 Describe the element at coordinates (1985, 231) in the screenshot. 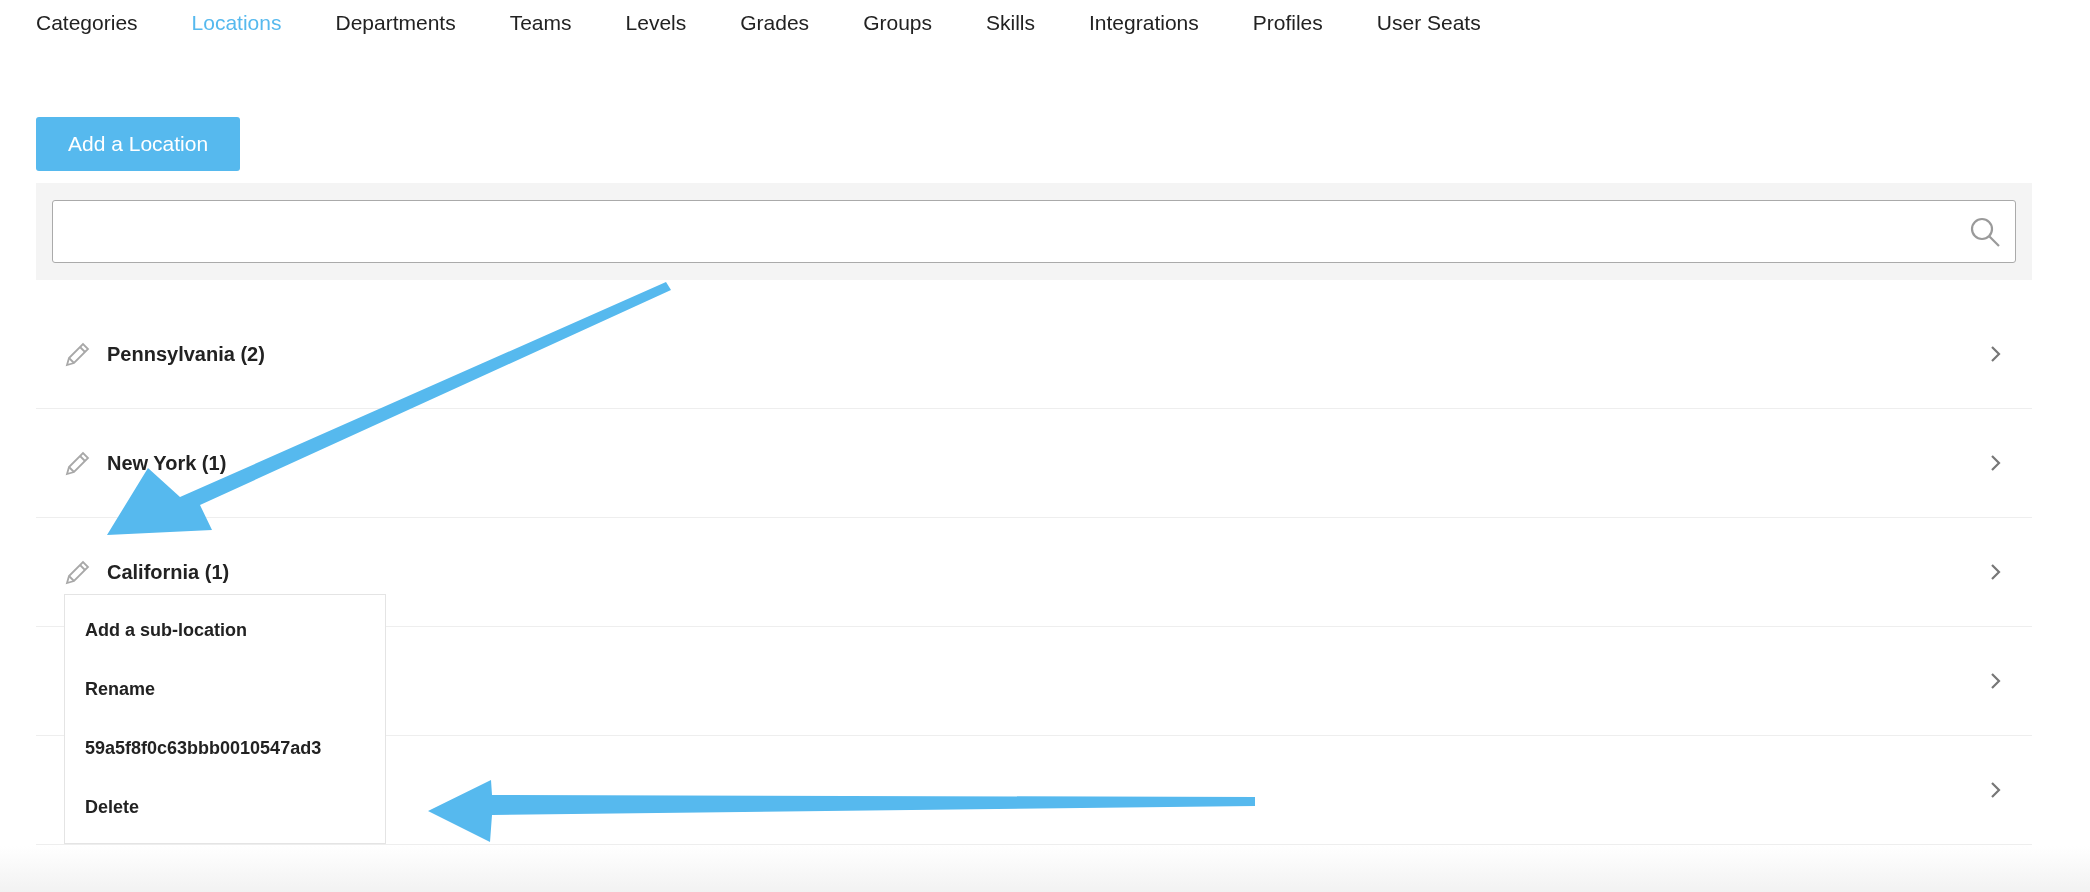

I see `search-icon` at that location.